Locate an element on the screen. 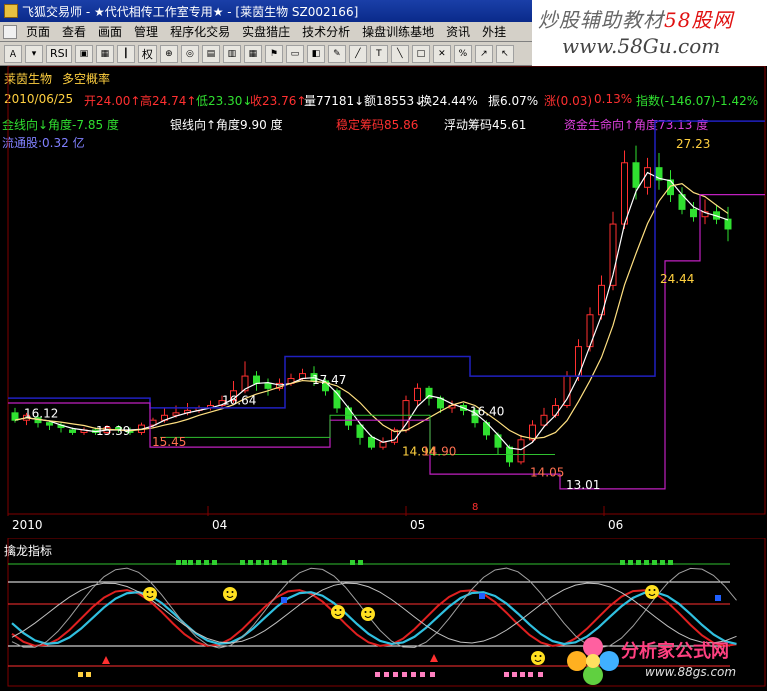 The width and height of the screenshot is (767, 691). text-tool-icon: Ａ is located at coordinates (13, 53).